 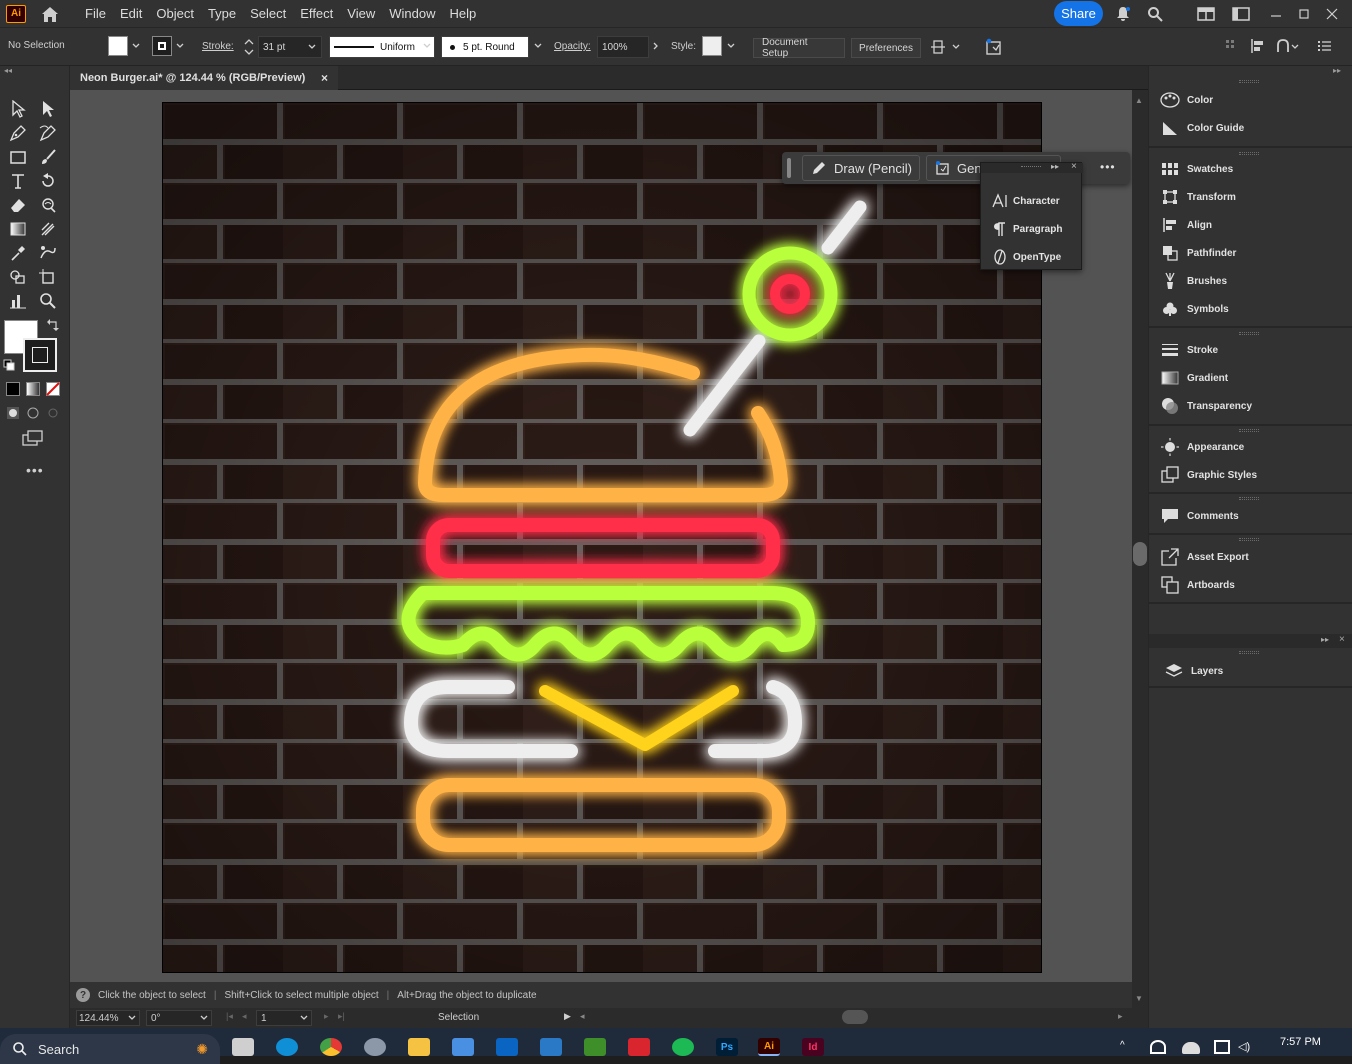 I want to click on panel-brushes: Brushes, so click(x=1250, y=281).